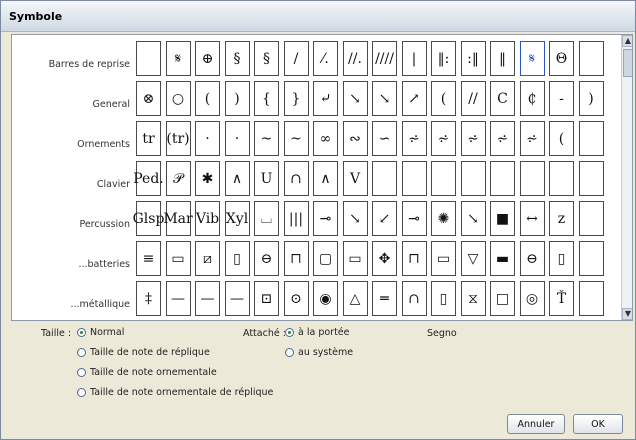 The height and width of the screenshot is (440, 636). Describe the element at coordinates (473, 98) in the screenshot. I see `symbol-cell: //` at that location.